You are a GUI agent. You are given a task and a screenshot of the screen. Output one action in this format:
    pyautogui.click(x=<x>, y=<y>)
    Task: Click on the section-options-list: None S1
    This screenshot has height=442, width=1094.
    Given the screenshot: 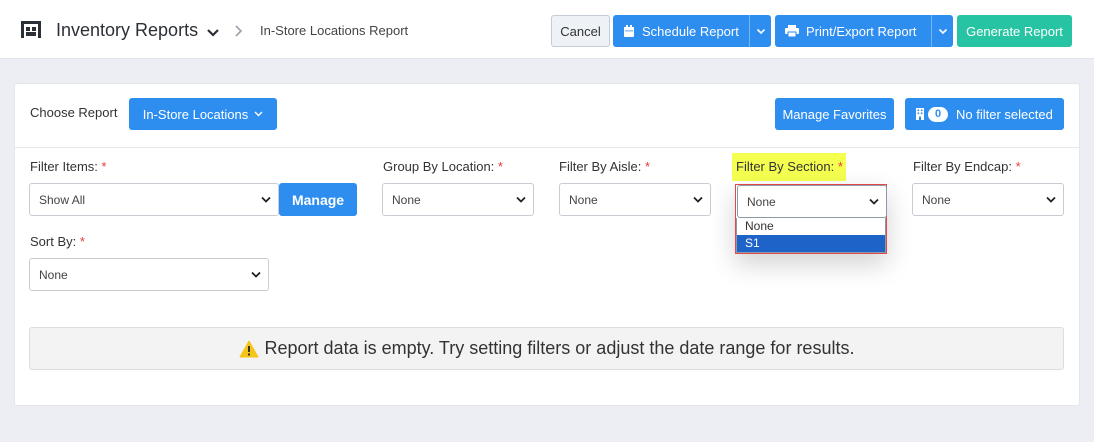 What is the action you would take?
    pyautogui.click(x=811, y=235)
    